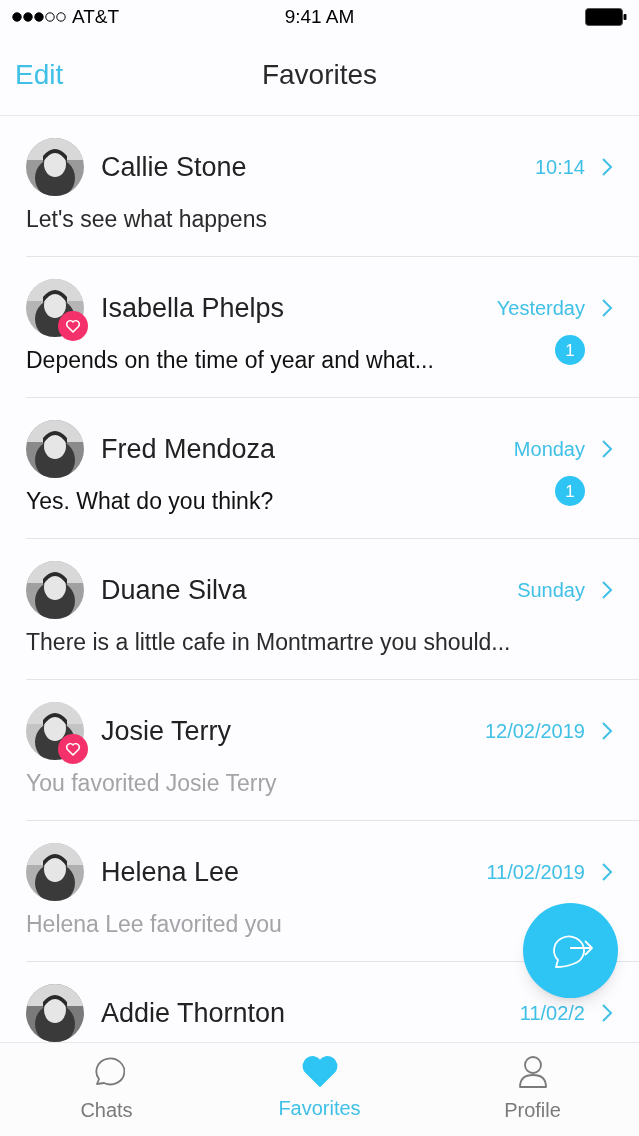 This screenshot has width=639, height=1136. Describe the element at coordinates (150, 501) in the screenshot. I see `message-preview: Yes. What do you think?` at that location.